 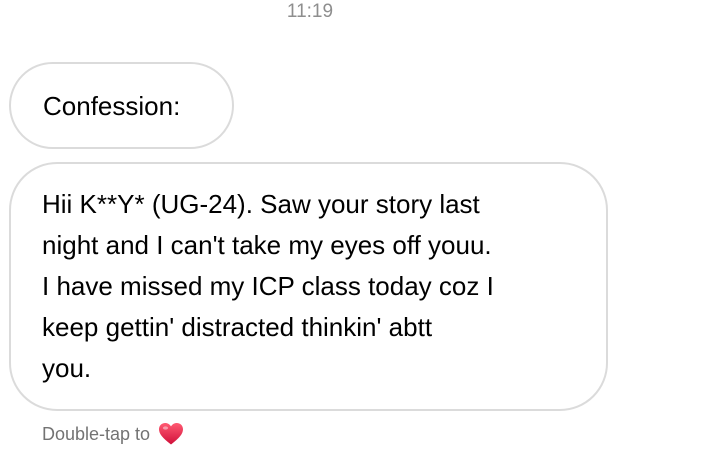 What do you see at coordinates (267, 245) in the screenshot?
I see `message-line: night and I can't take my eyes off youu.` at bounding box center [267, 245].